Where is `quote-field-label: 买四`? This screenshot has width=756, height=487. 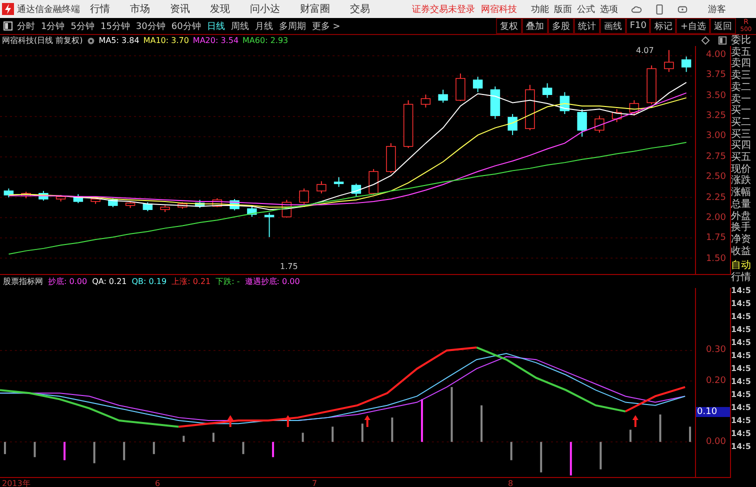 quote-field-label: 买四 is located at coordinates (741, 146).